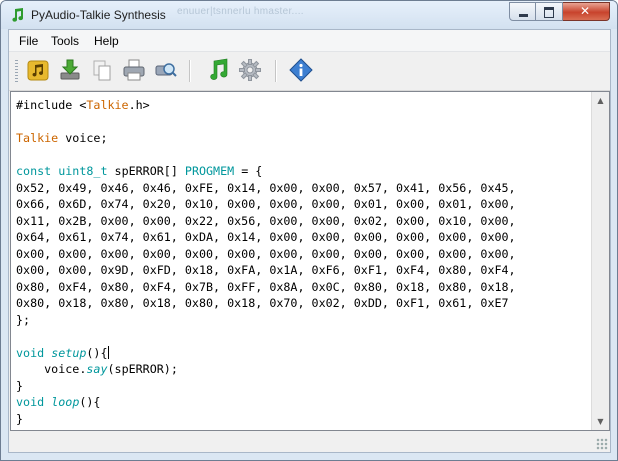 The width and height of the screenshot is (618, 461). I want to click on settings-button, so click(250, 70).